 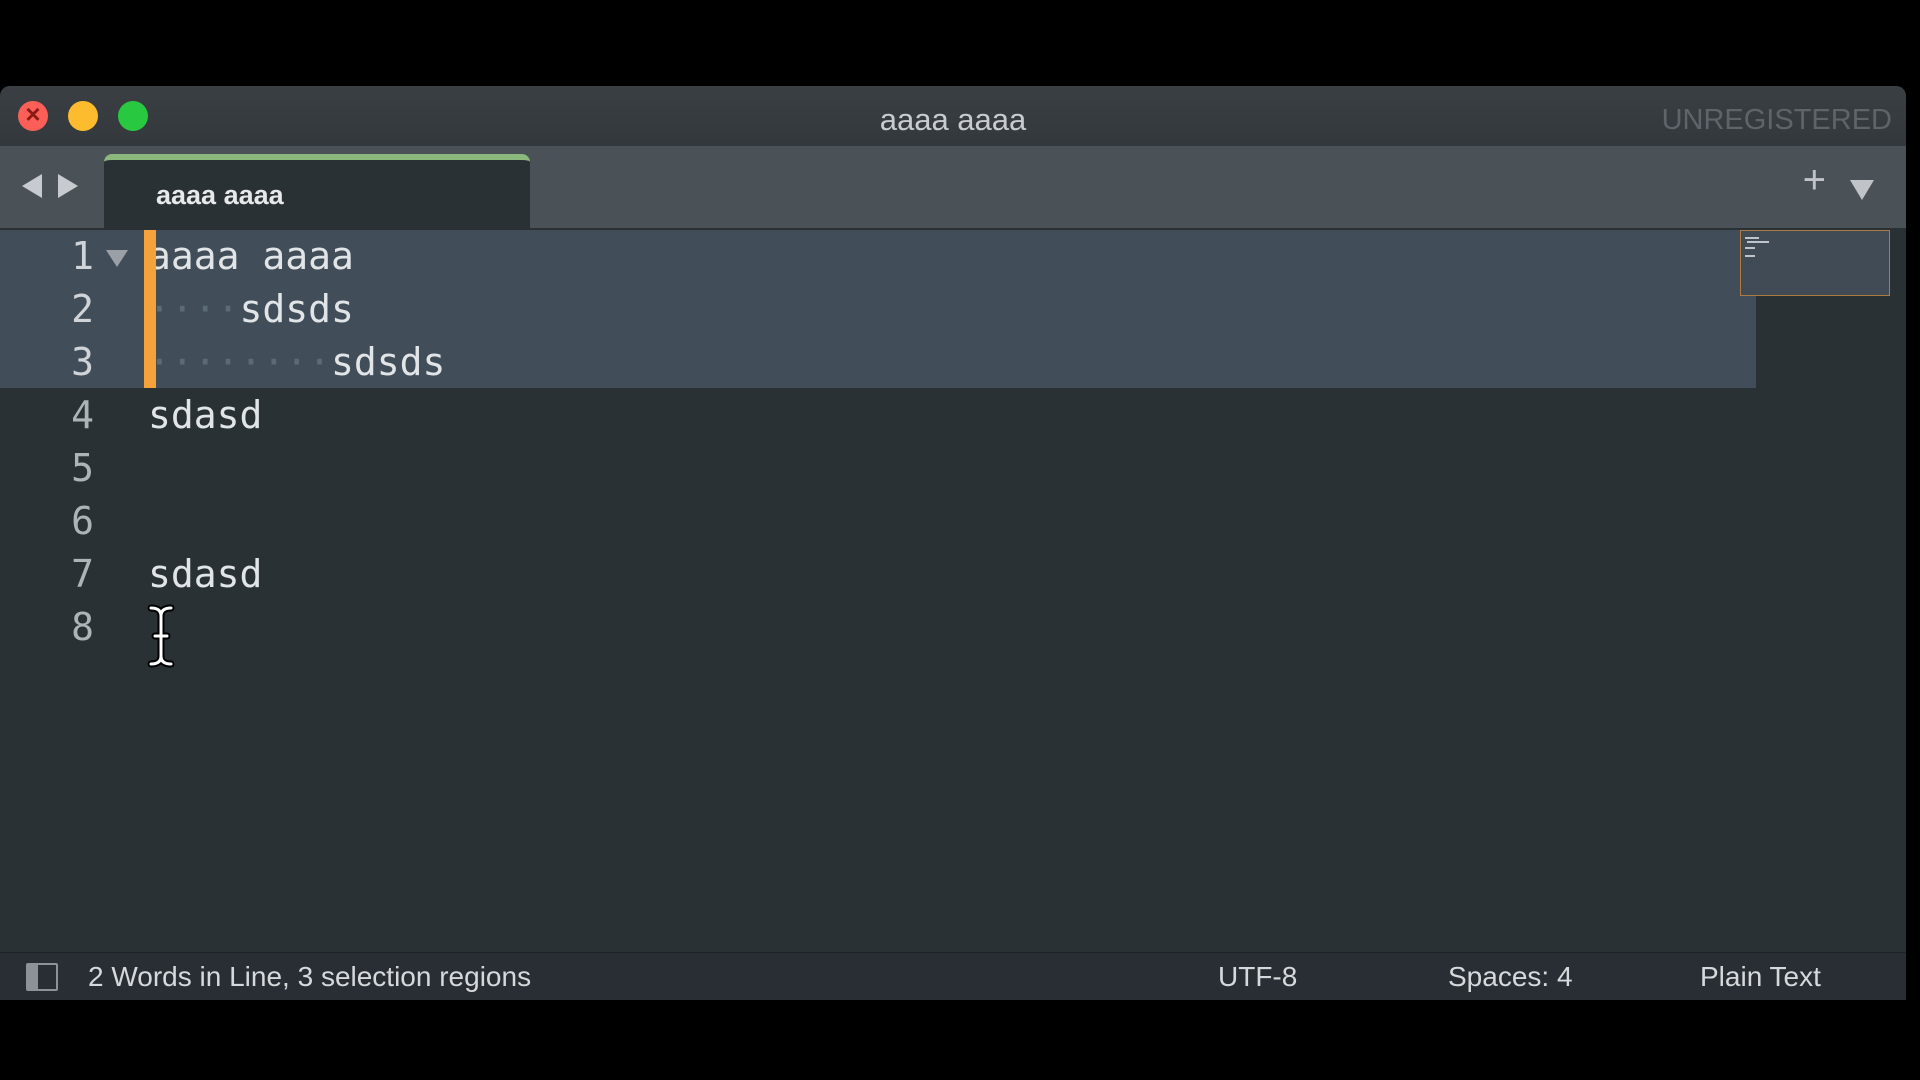 What do you see at coordinates (1776, 120) in the screenshot?
I see `unregistered-label: UNREGISTERED` at bounding box center [1776, 120].